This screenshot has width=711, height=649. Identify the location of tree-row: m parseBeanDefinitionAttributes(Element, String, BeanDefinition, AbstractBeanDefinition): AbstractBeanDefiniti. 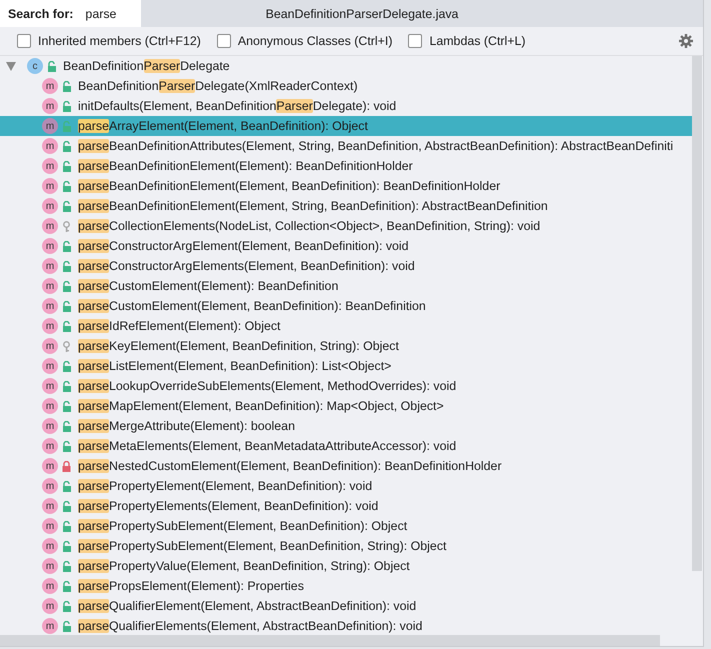
(346, 146).